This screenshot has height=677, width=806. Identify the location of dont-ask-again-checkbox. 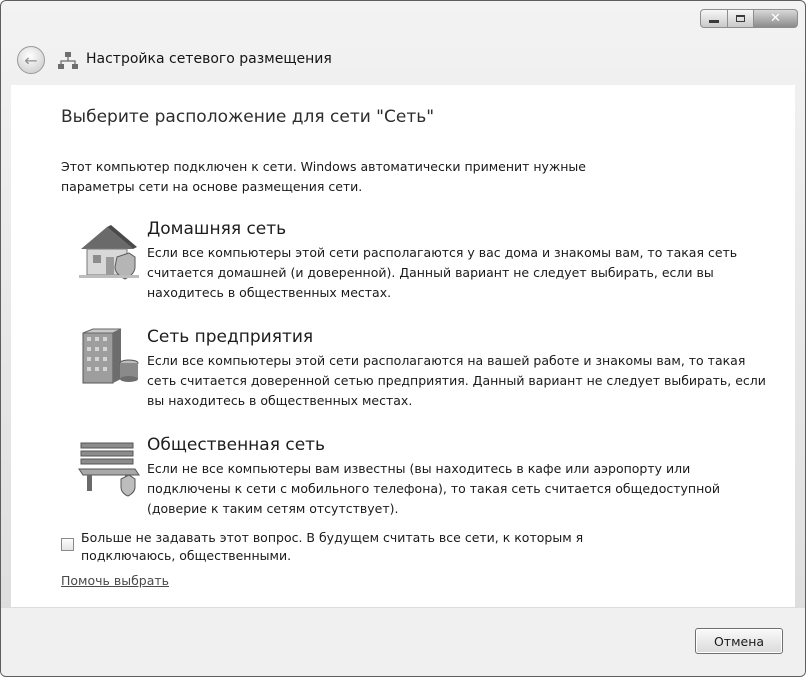
(67, 544).